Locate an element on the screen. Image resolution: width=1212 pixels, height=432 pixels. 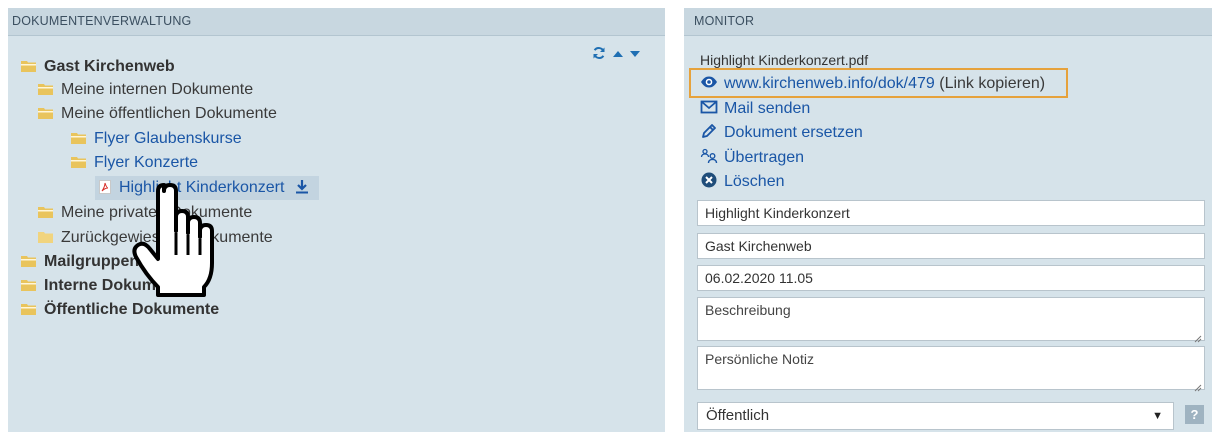
tree-item-gast-kirchenweb: Gast Kirchenweb is located at coordinates (98, 67).